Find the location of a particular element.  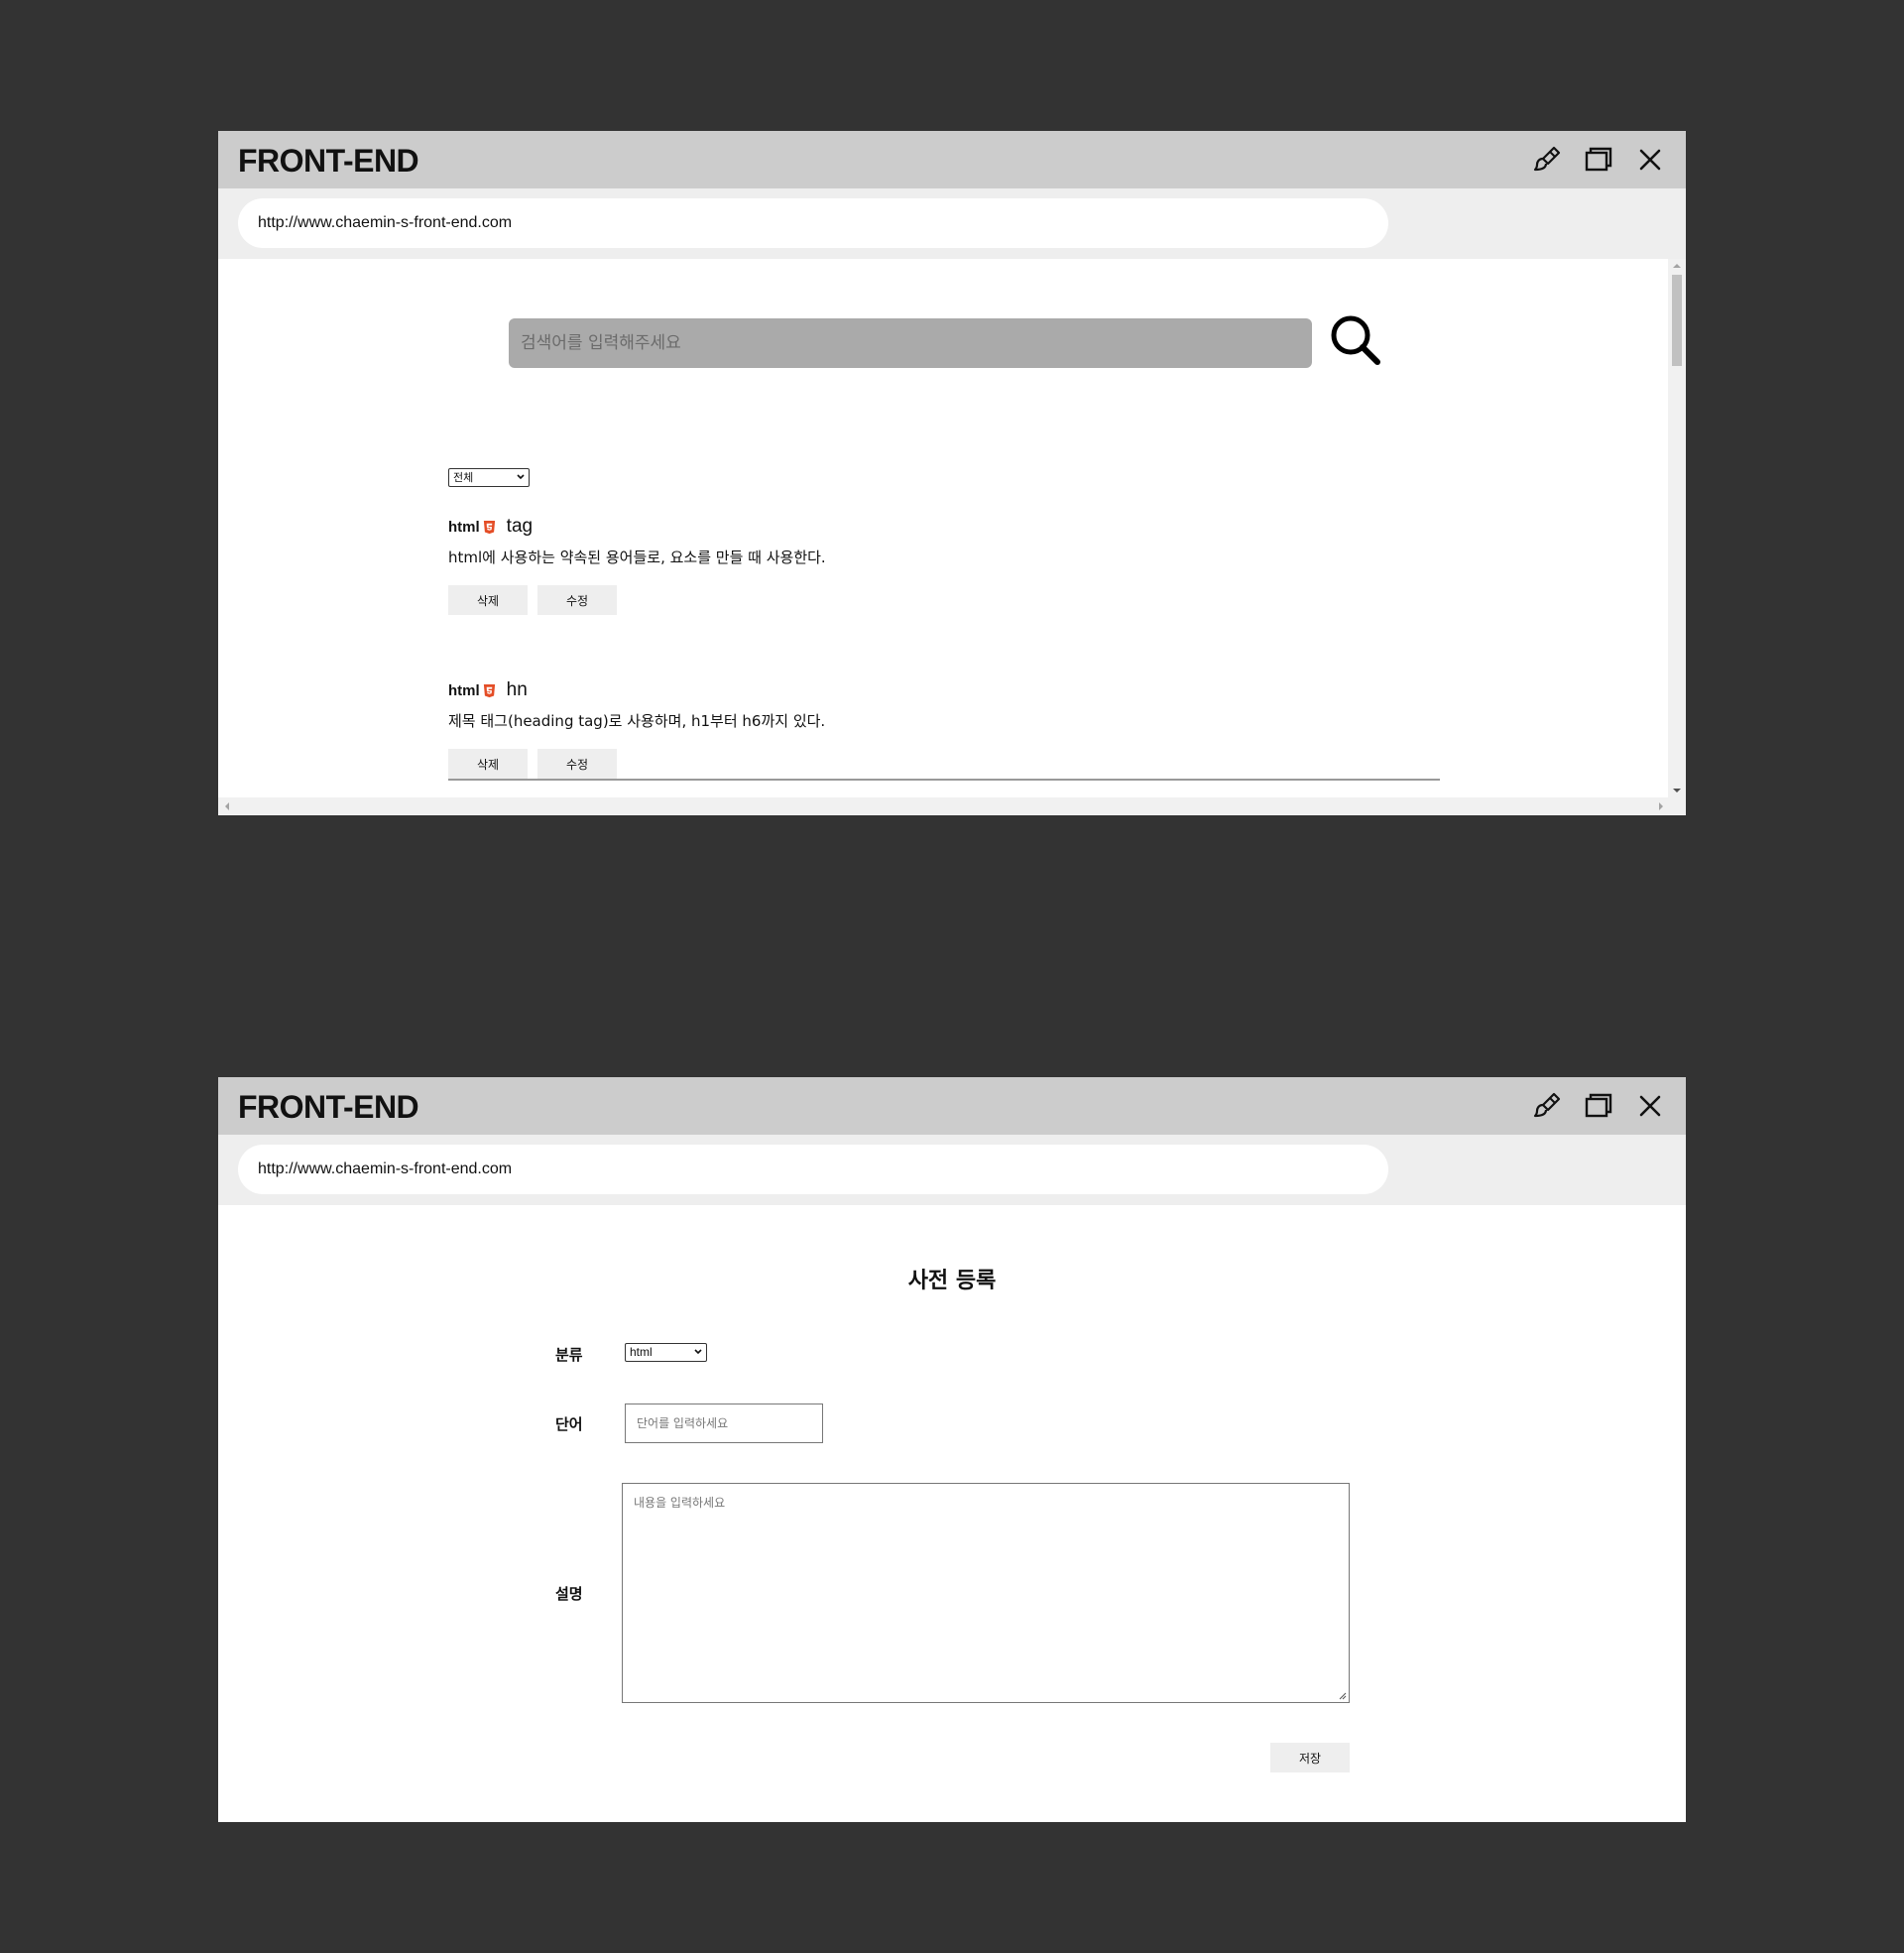

entry-description: 제목 태그(heading tag)로 사용하며, h1부터 h6까지 있다. is located at coordinates (637, 721).